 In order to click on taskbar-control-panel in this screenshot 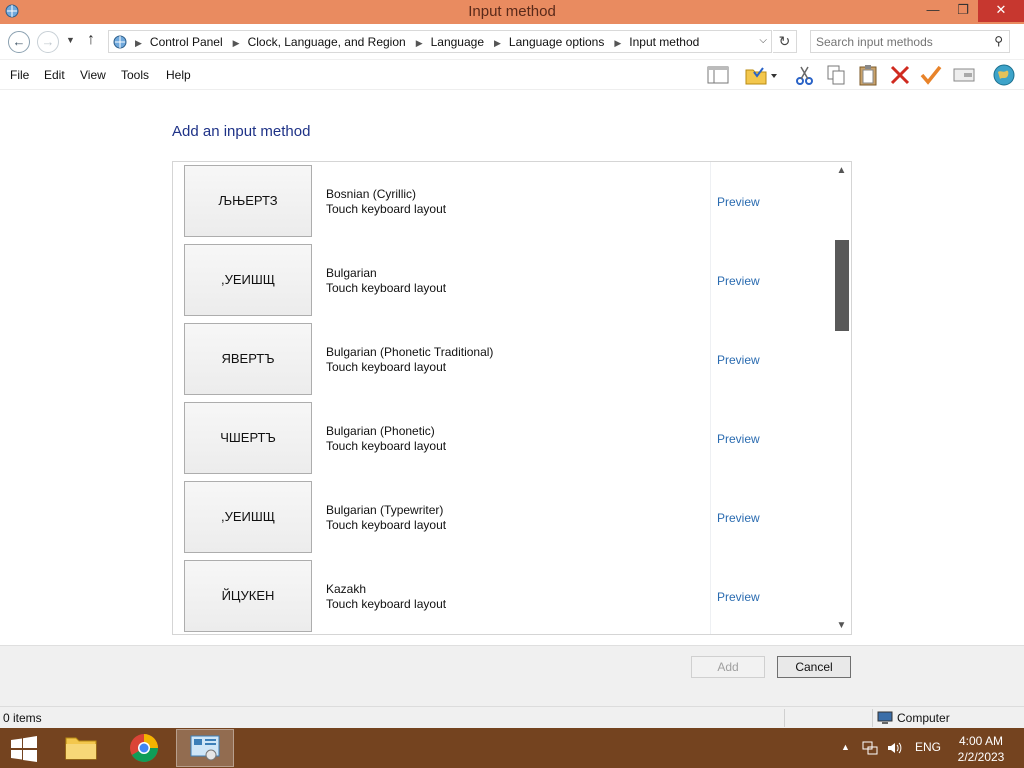, I will do `click(205, 748)`.